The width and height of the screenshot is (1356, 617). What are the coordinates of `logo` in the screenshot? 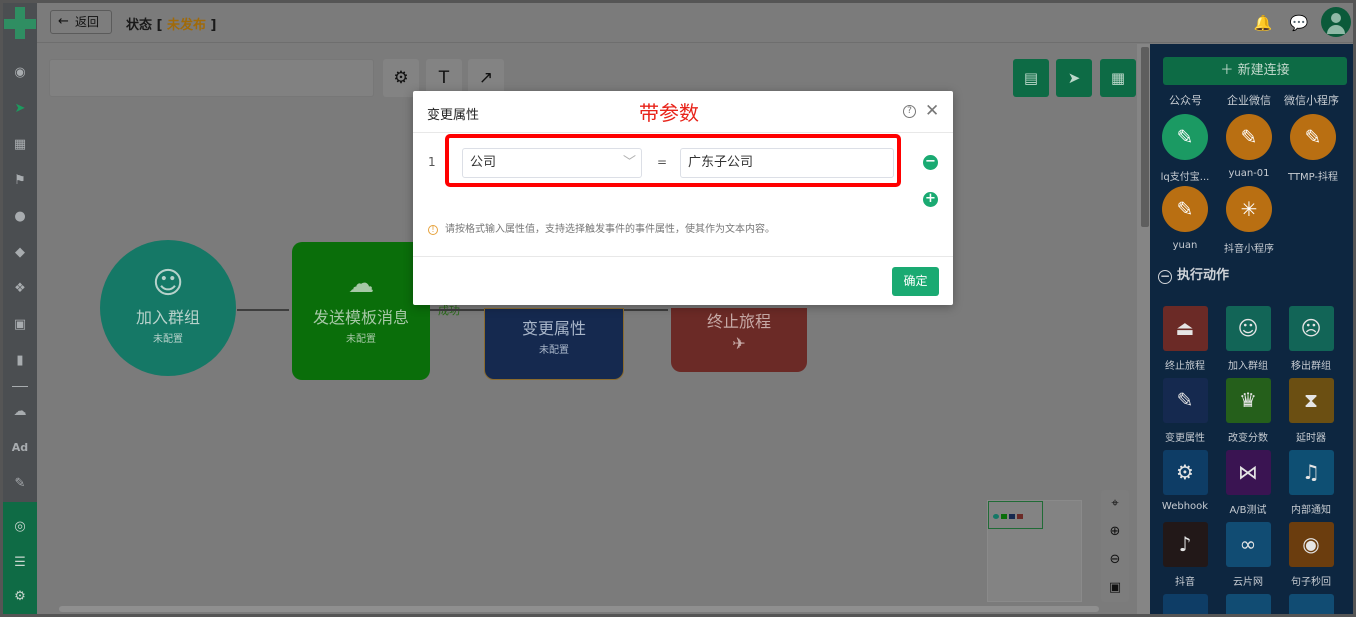 It's located at (20, 25).